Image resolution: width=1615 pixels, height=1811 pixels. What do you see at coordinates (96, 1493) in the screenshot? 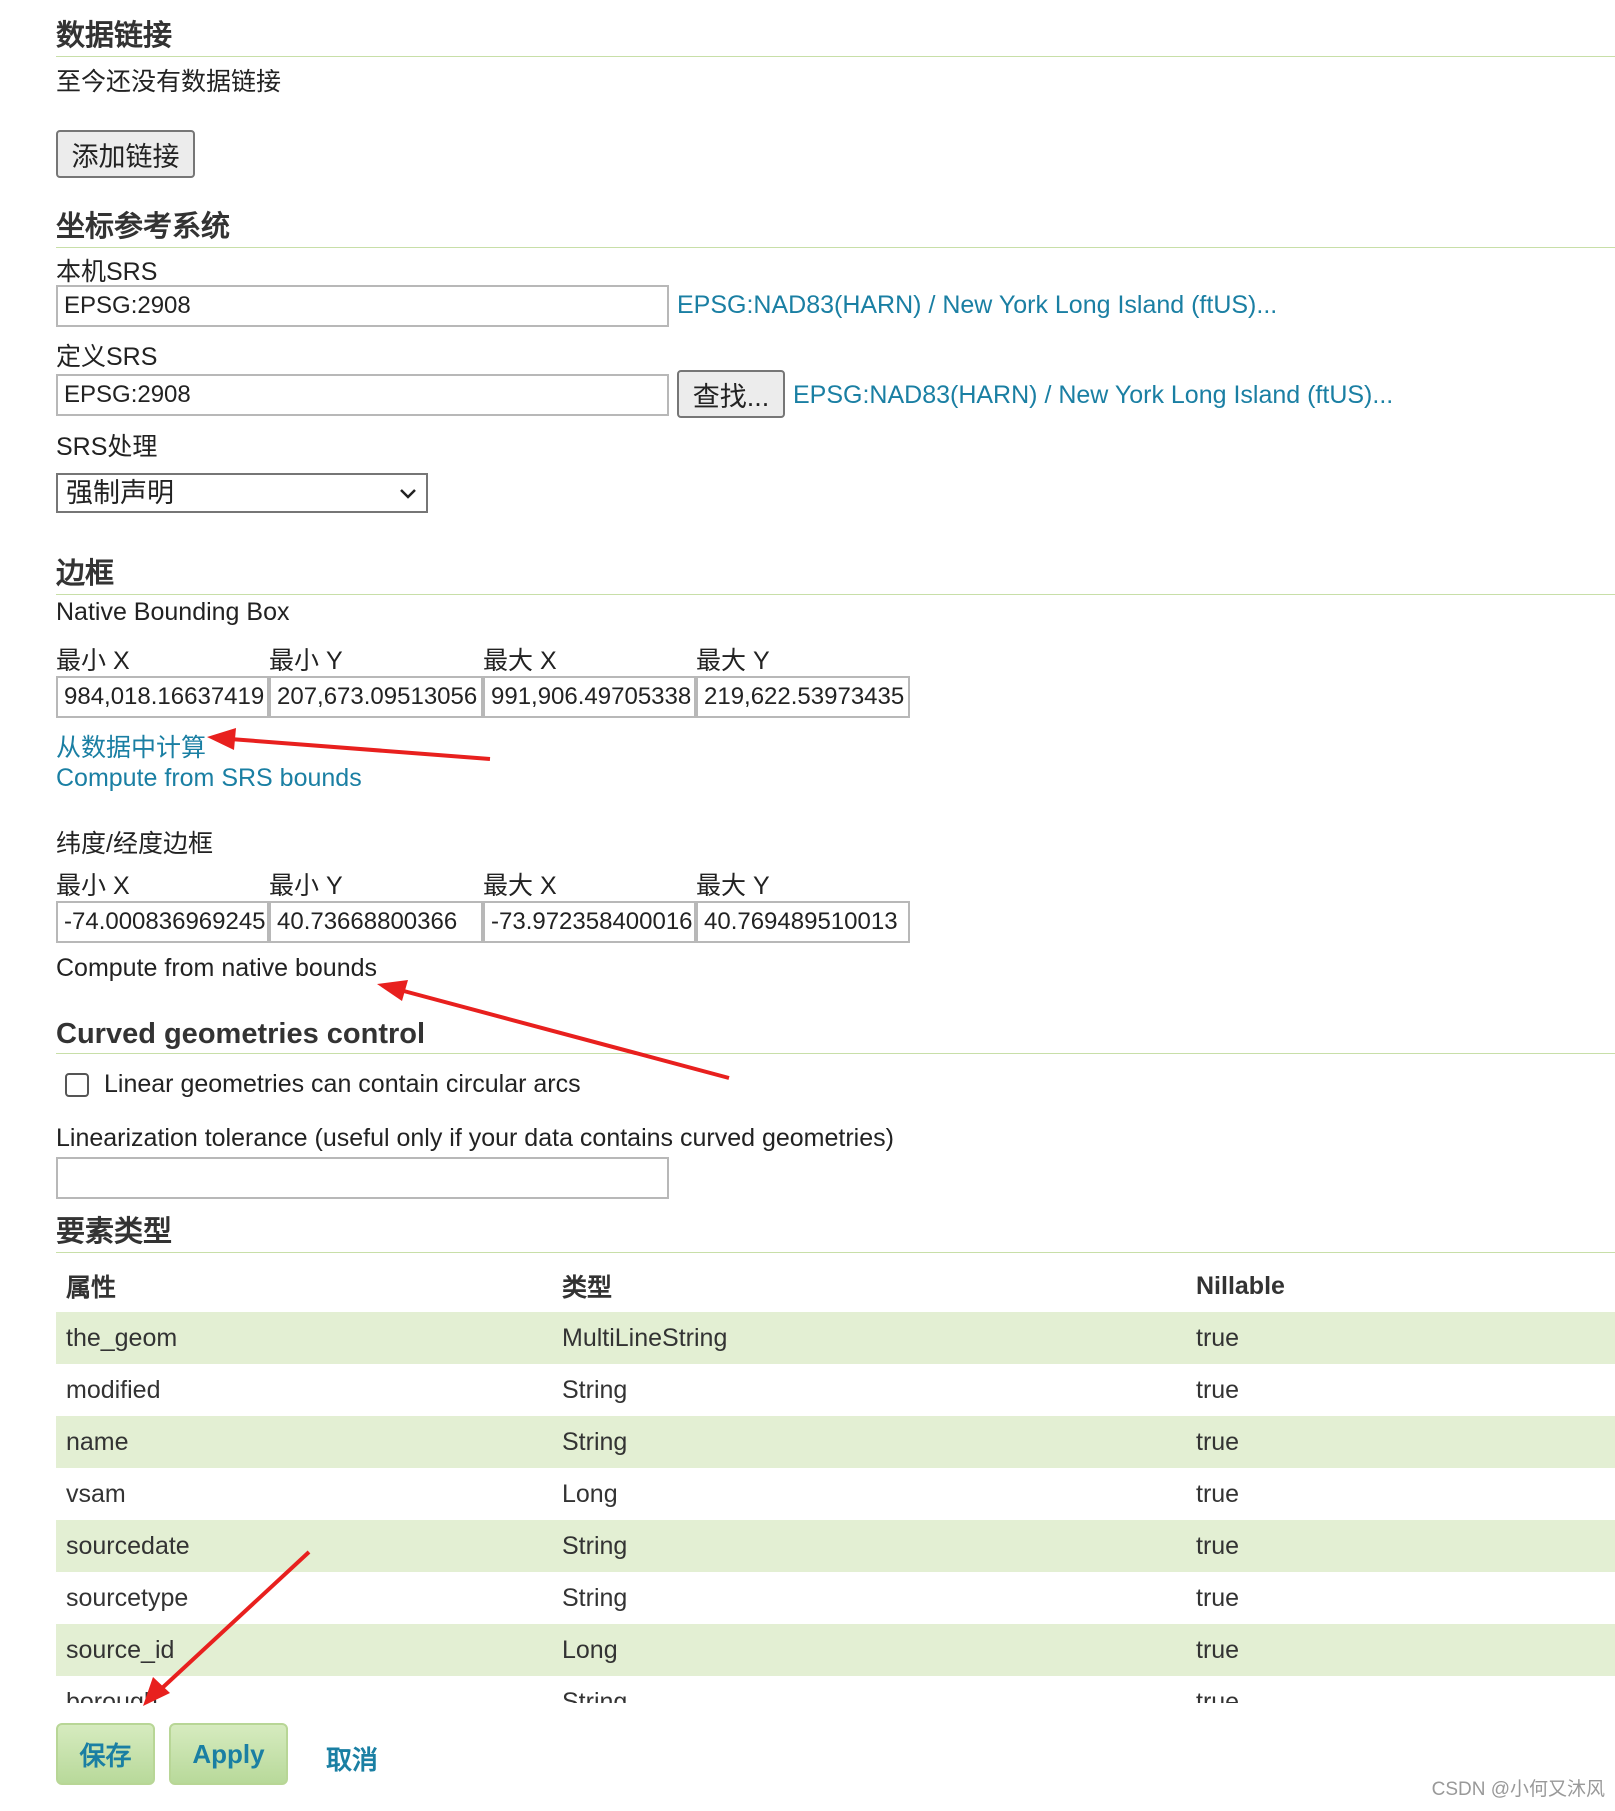
I see `cell-name: vsam` at bounding box center [96, 1493].